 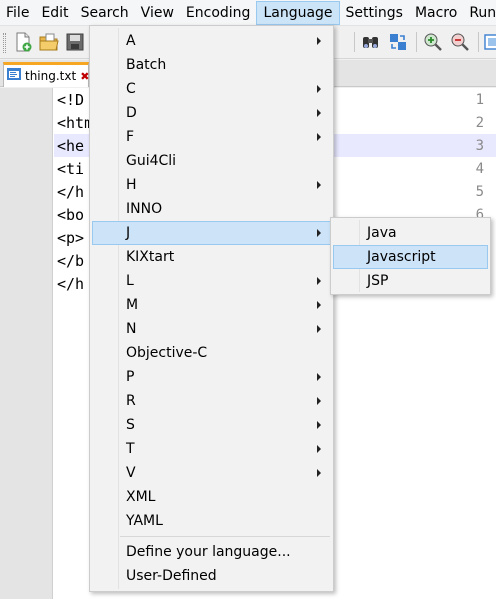 I want to click on menu-language: Language, so click(x=298, y=12).